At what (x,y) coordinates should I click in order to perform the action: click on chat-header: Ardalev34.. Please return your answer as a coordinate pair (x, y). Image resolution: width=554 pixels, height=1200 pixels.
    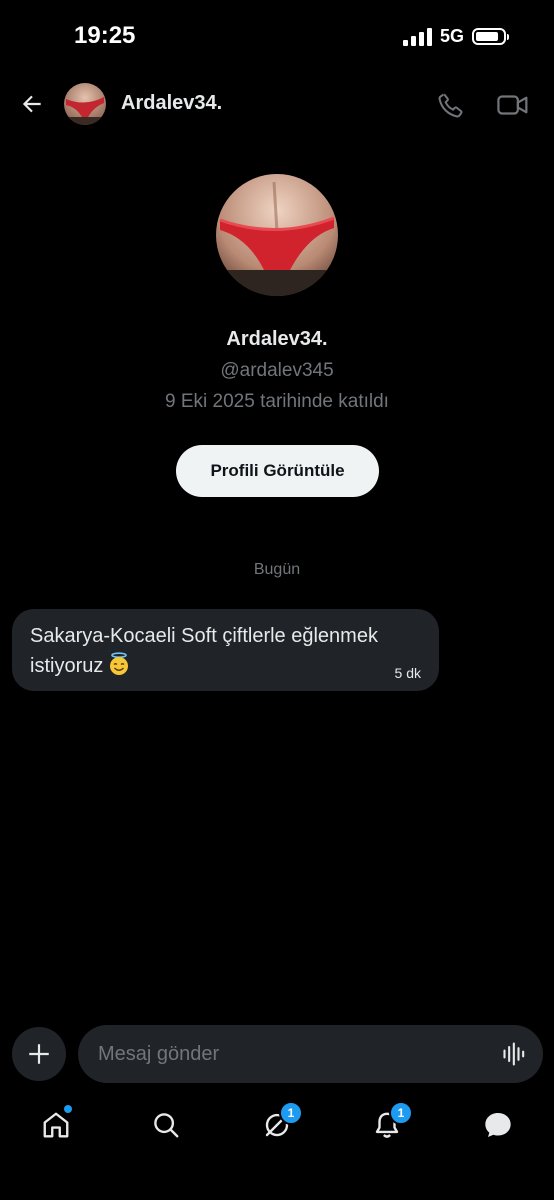
    Looking at the image, I should click on (277, 104).